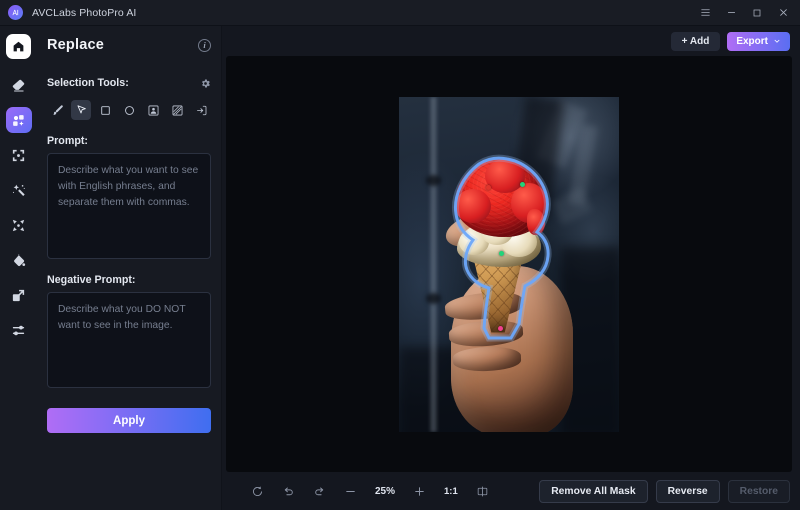  I want to click on export-button: Export, so click(758, 41).